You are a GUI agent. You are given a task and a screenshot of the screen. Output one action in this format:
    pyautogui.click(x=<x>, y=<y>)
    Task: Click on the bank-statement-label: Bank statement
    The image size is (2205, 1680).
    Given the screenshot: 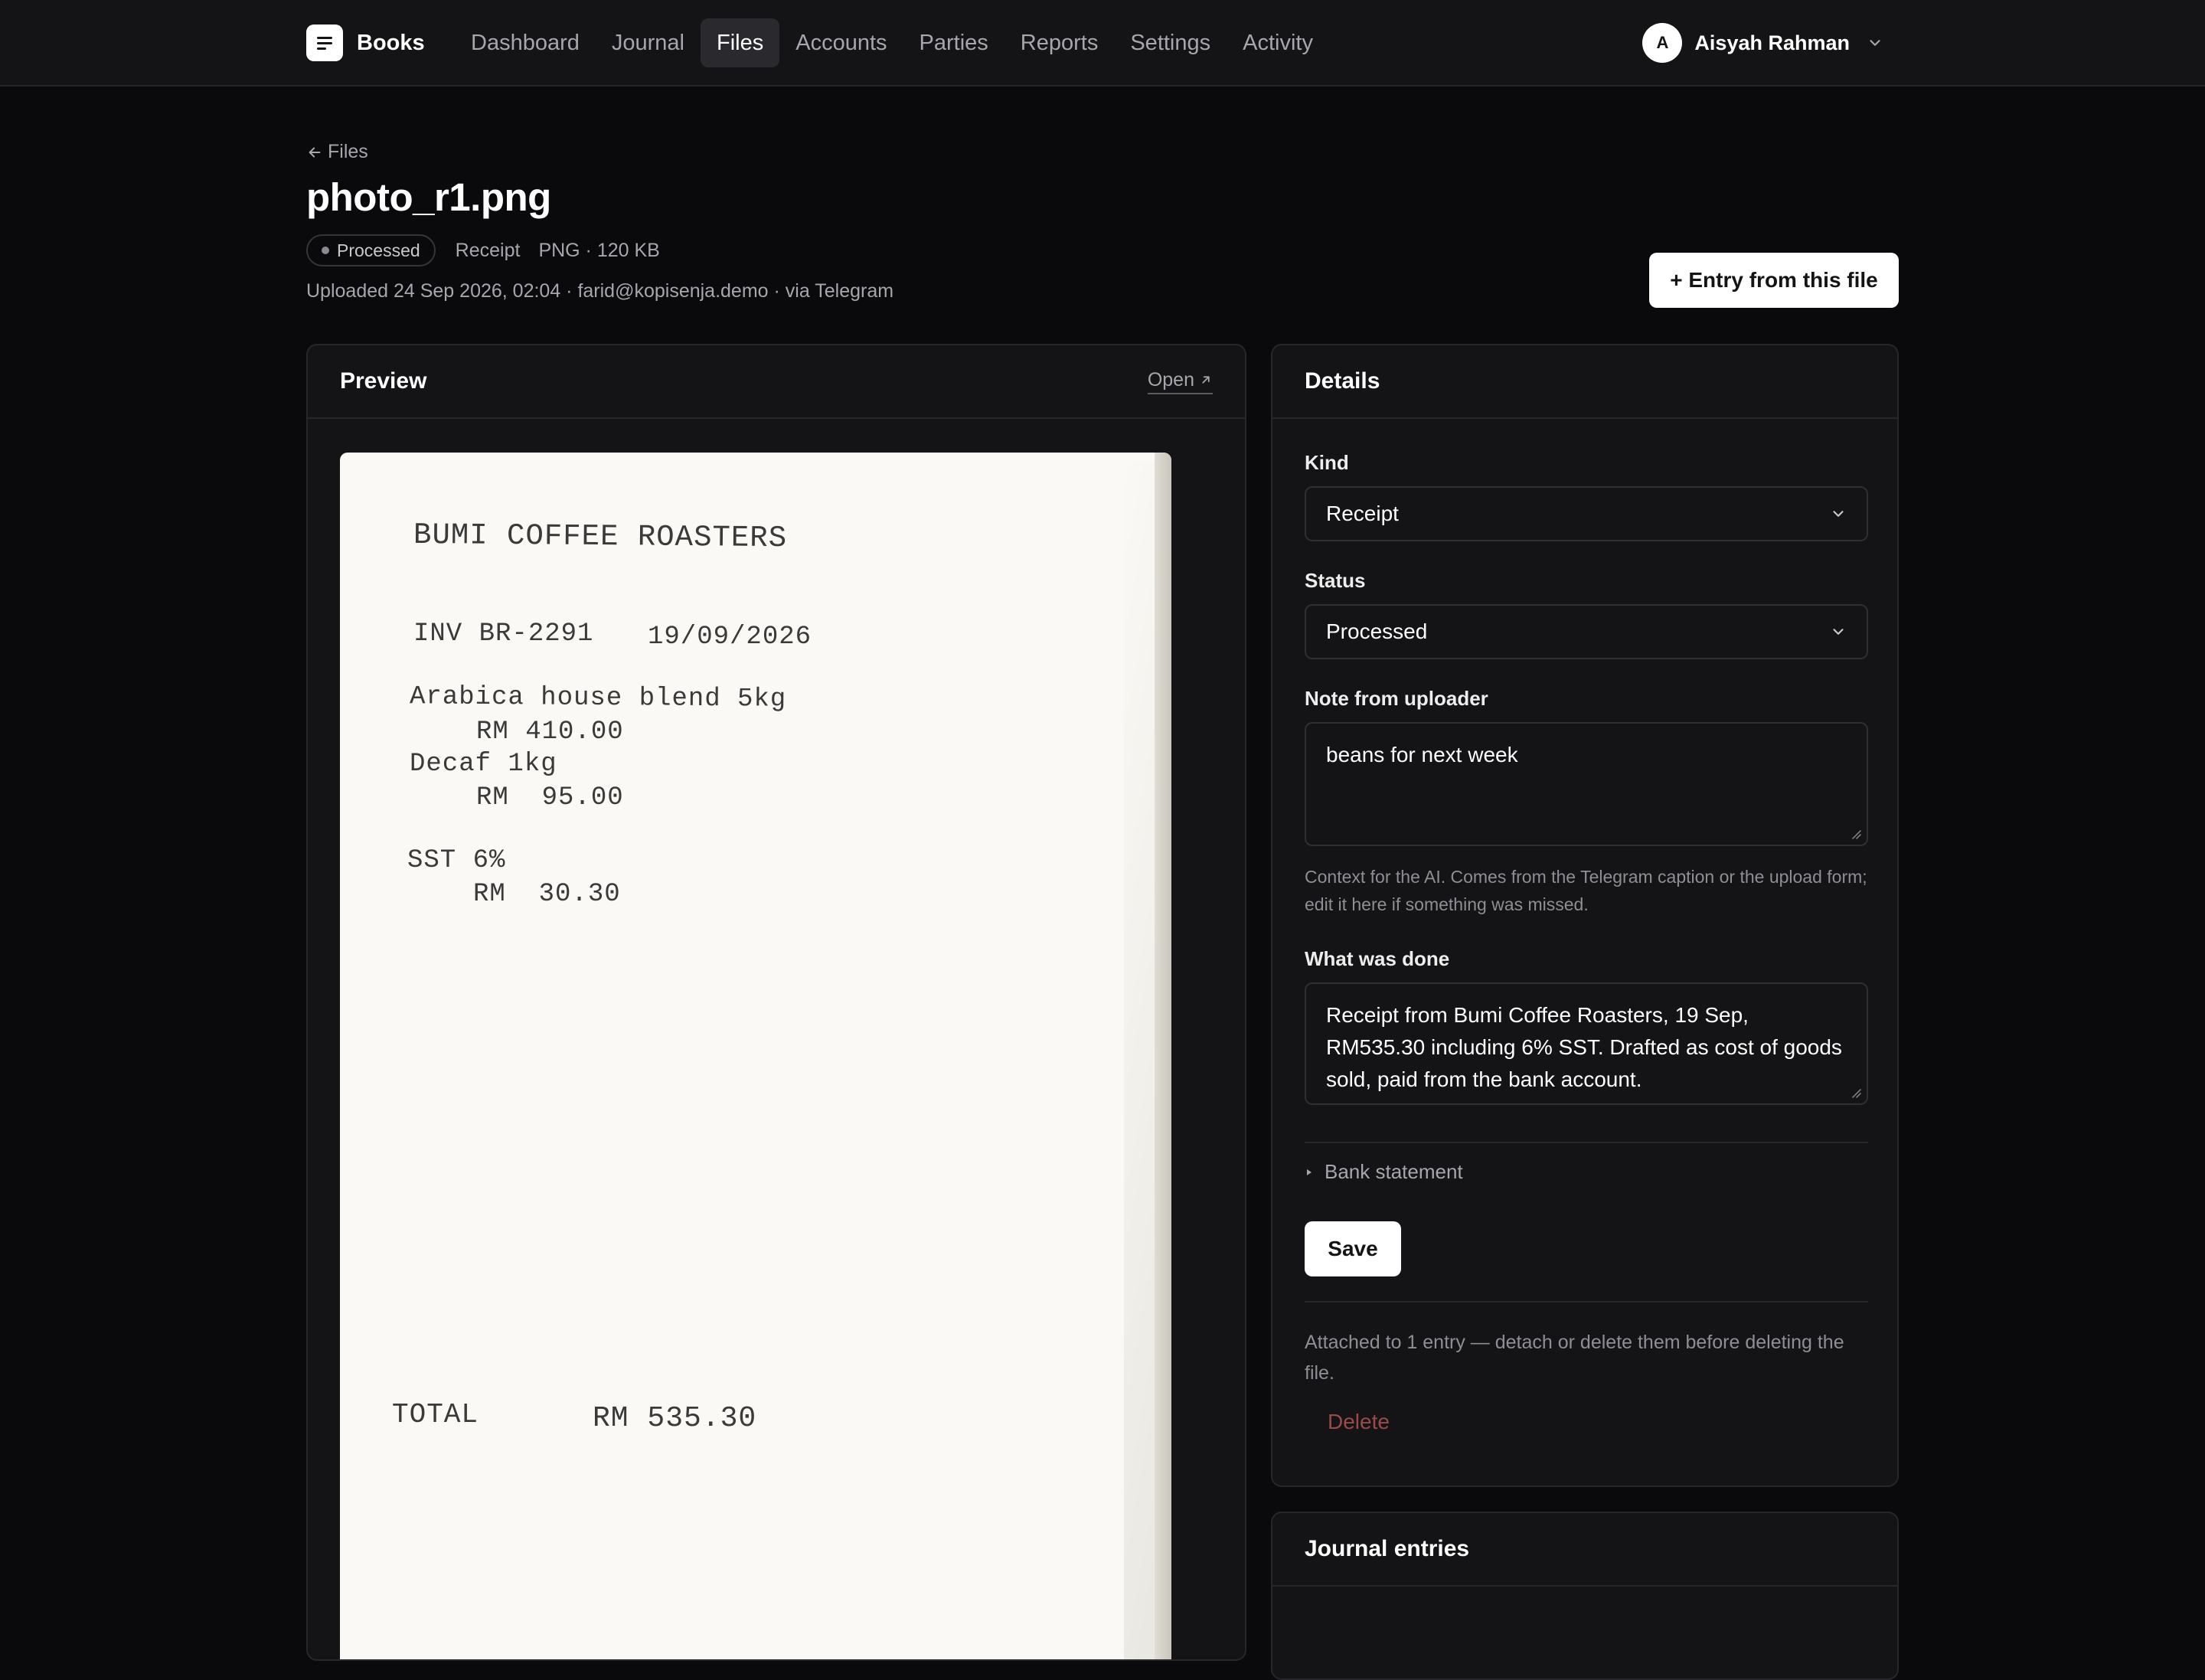 What is the action you would take?
    pyautogui.click(x=1394, y=1171)
    